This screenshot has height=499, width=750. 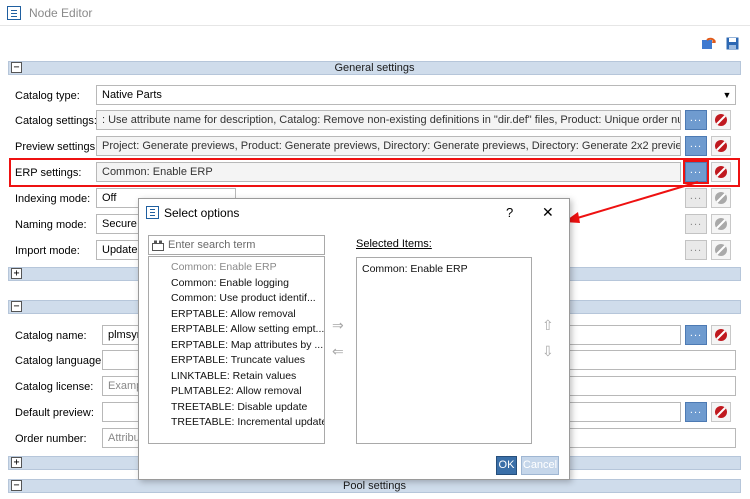 I want to click on dialog-app-icon, so click(x=152, y=212).